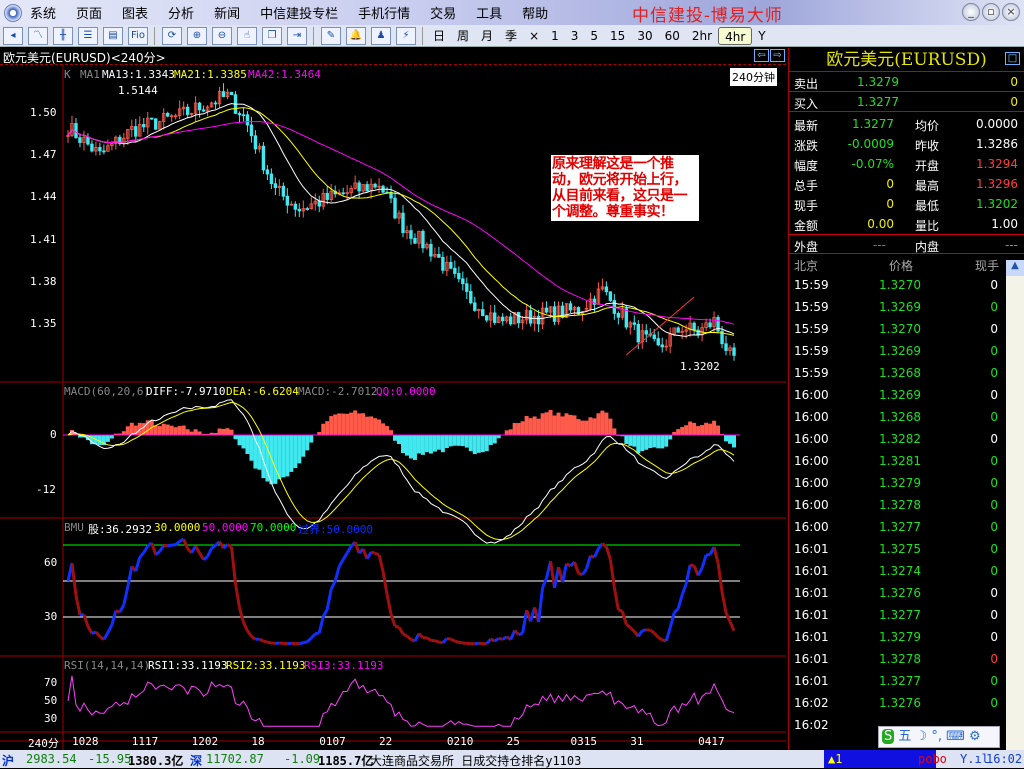 The width and height of the screenshot is (1024, 769). Describe the element at coordinates (879, 245) in the screenshot. I see `outer-value: ---` at that location.